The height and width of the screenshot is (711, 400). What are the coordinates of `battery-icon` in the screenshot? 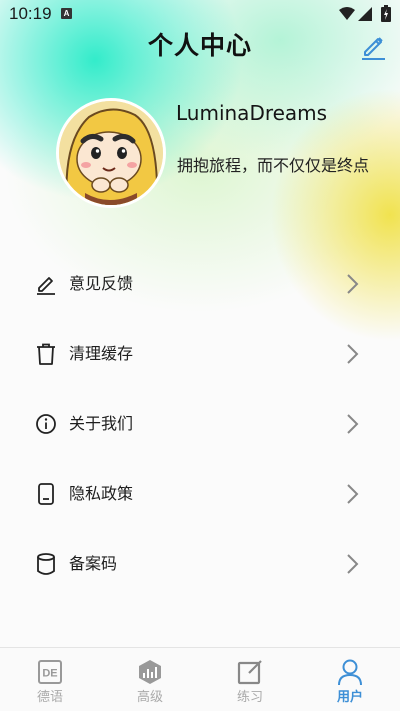 It's located at (386, 15).